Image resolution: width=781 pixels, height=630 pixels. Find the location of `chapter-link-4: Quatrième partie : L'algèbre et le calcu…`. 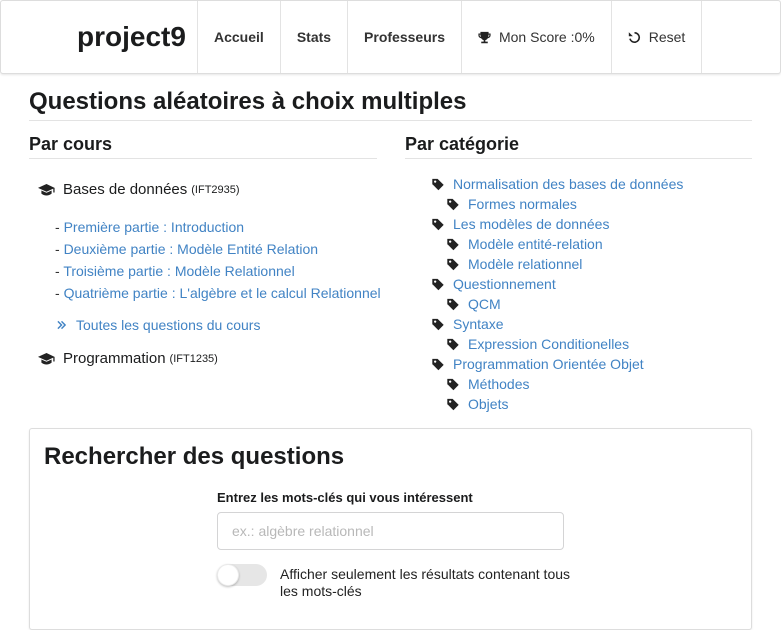

chapter-link-4: Quatrième partie : L'algèbre et le calcu… is located at coordinates (222, 293).